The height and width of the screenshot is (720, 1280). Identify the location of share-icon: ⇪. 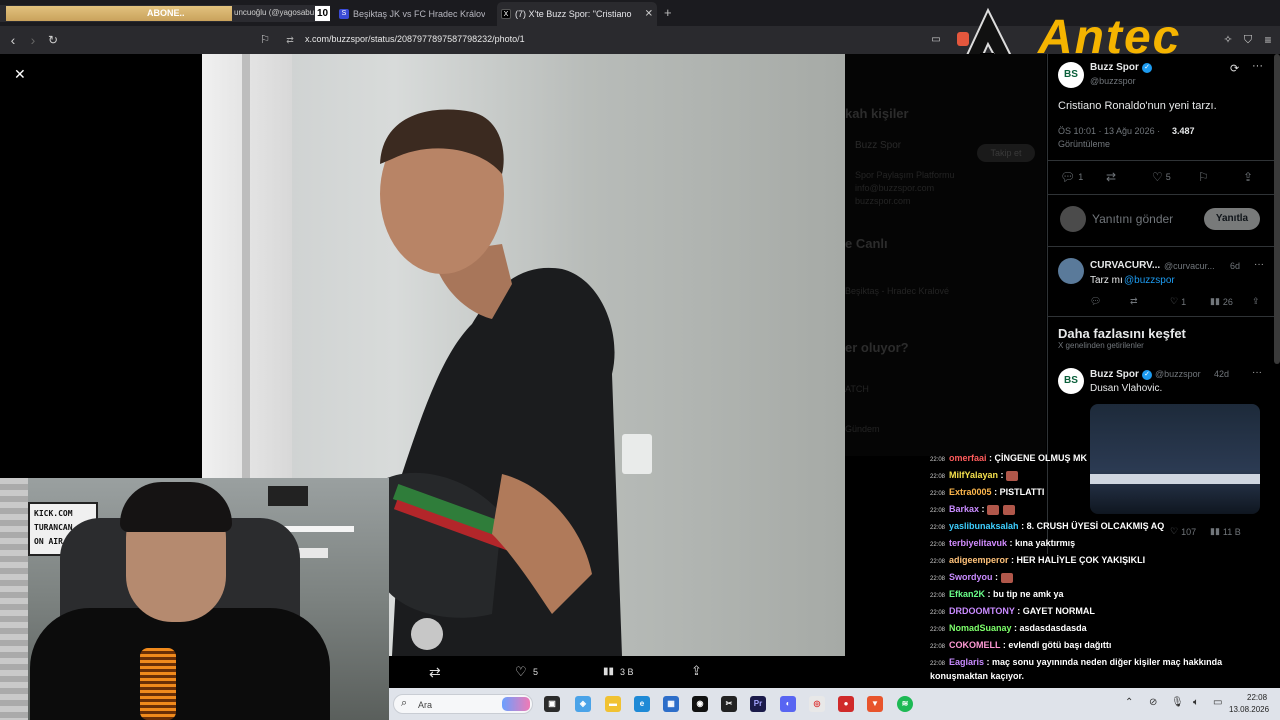
(696, 671).